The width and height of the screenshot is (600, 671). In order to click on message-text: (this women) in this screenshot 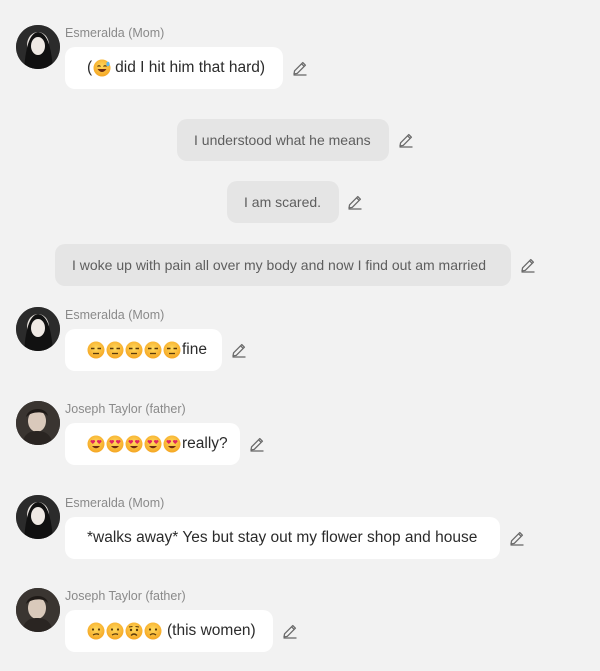, I will do `click(211, 630)`.